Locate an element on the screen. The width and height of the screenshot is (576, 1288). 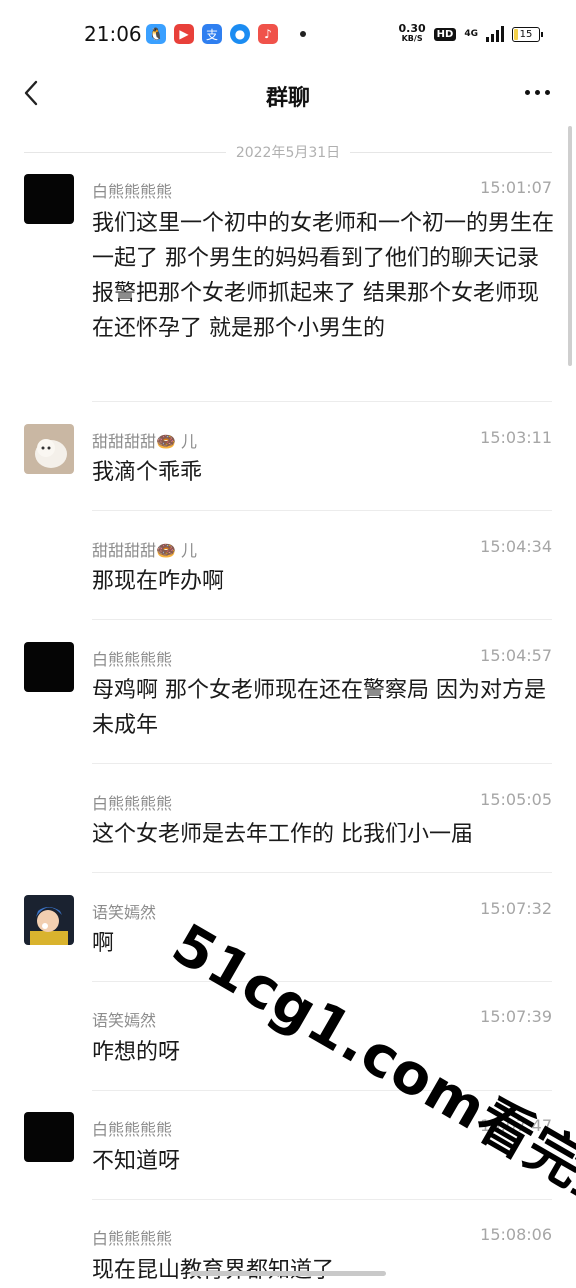
status-bar: 21:06 🐧 ▶ 支 ● ♪ 0.30 KB/S HD 4G 15 is located at coordinates (288, 36).